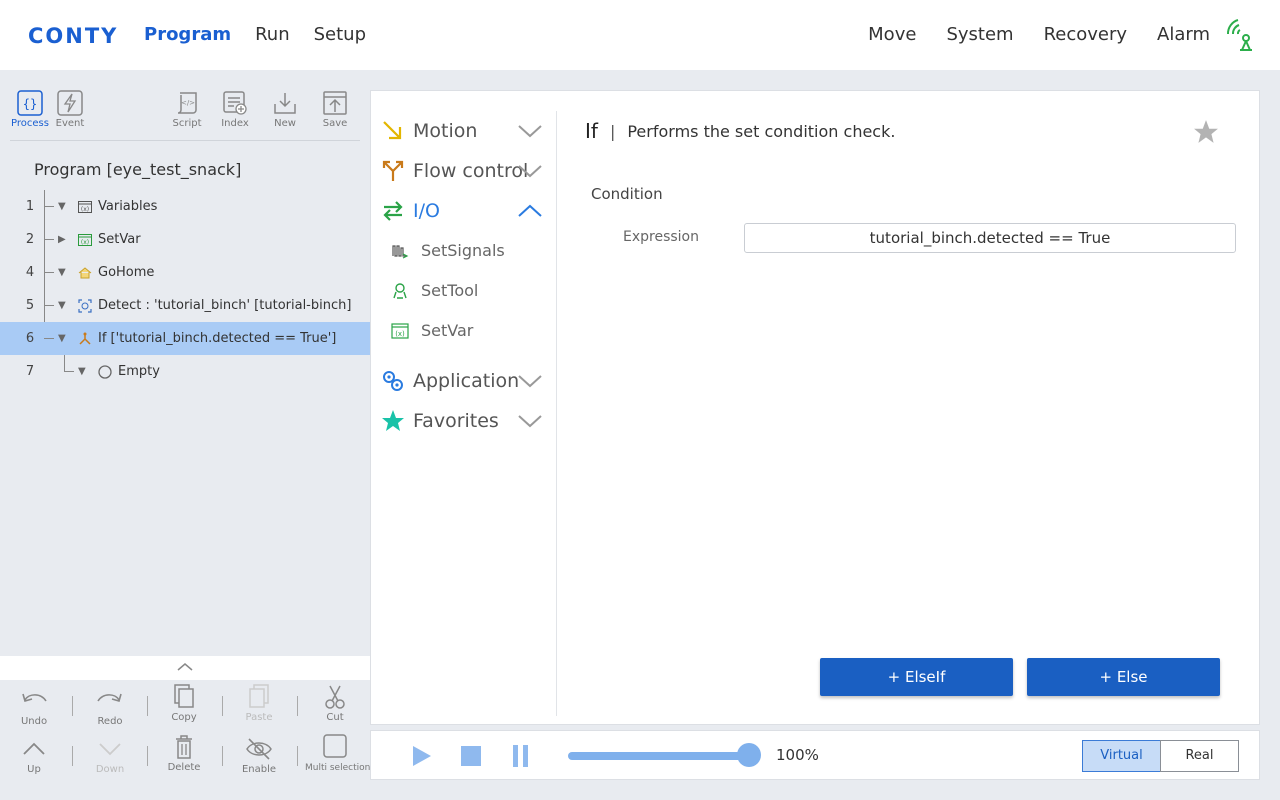 Image resolution: width=1280 pixels, height=800 pixels. I want to click on undo-button: Undo, so click(34, 707).